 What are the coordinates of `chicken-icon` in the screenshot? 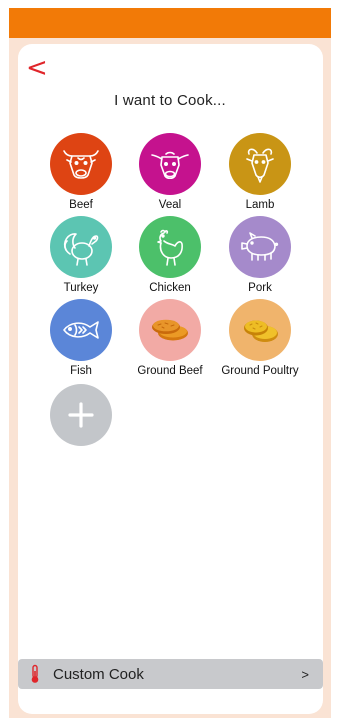 It's located at (170, 247).